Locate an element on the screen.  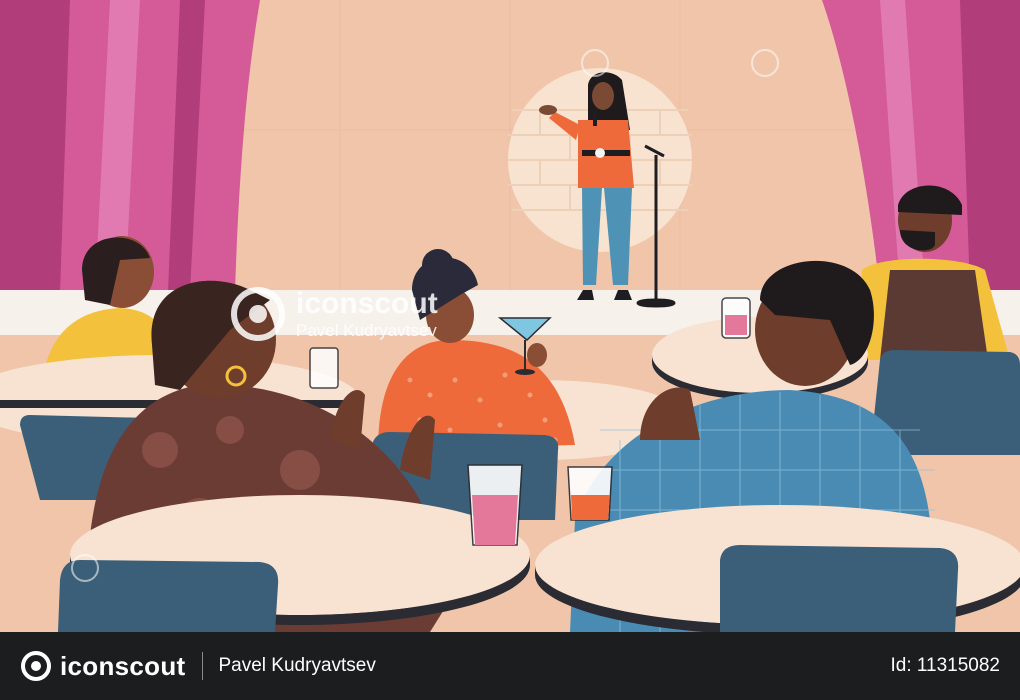
chair-front-left is located at coordinates (168, 596).